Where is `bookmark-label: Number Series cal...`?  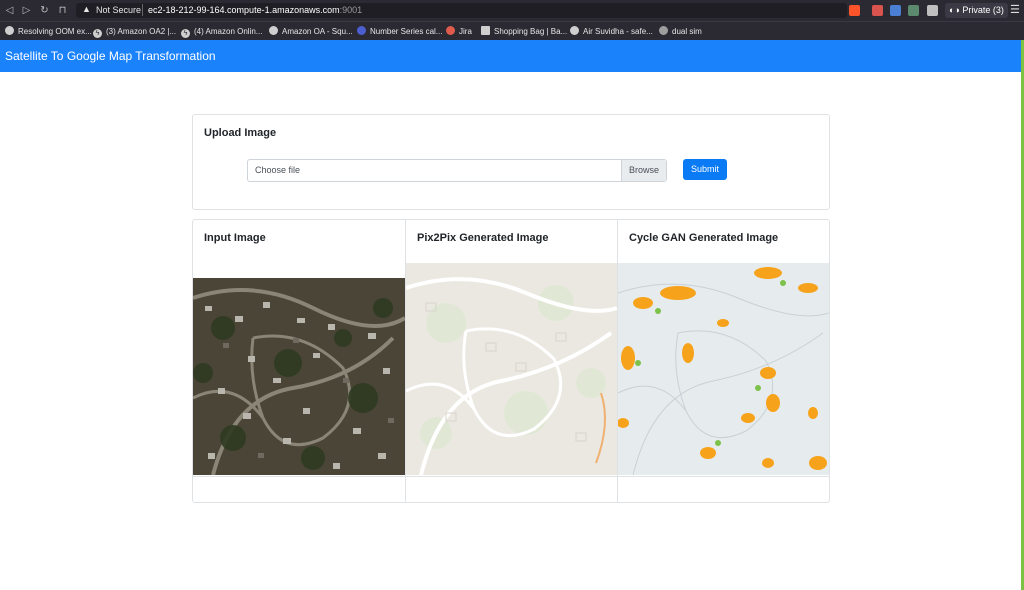
bookmark-label: Number Series cal... is located at coordinates (406, 31).